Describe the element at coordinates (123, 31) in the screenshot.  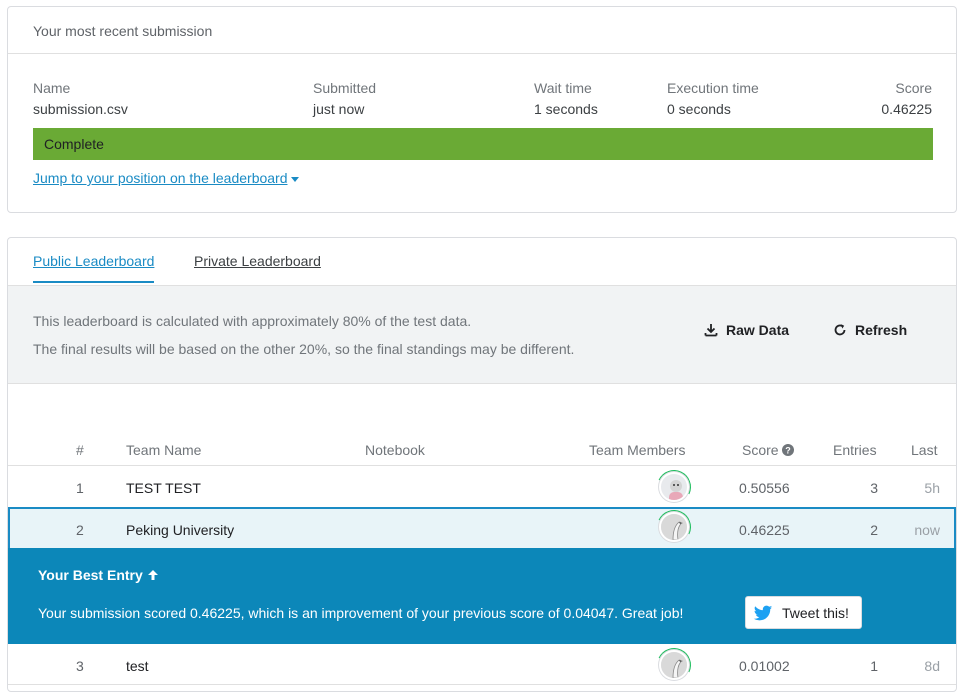
I see `submission-header-title: Your most recent submission` at that location.